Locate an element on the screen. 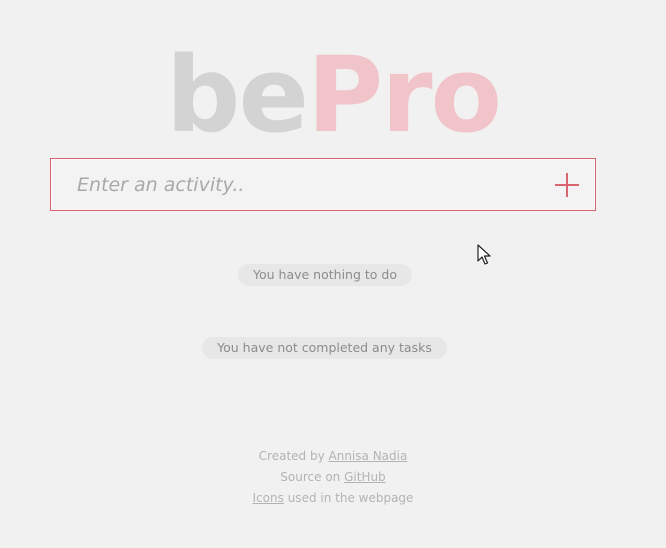 This screenshot has height=548, width=666. add-activity-button is located at coordinates (567, 185).